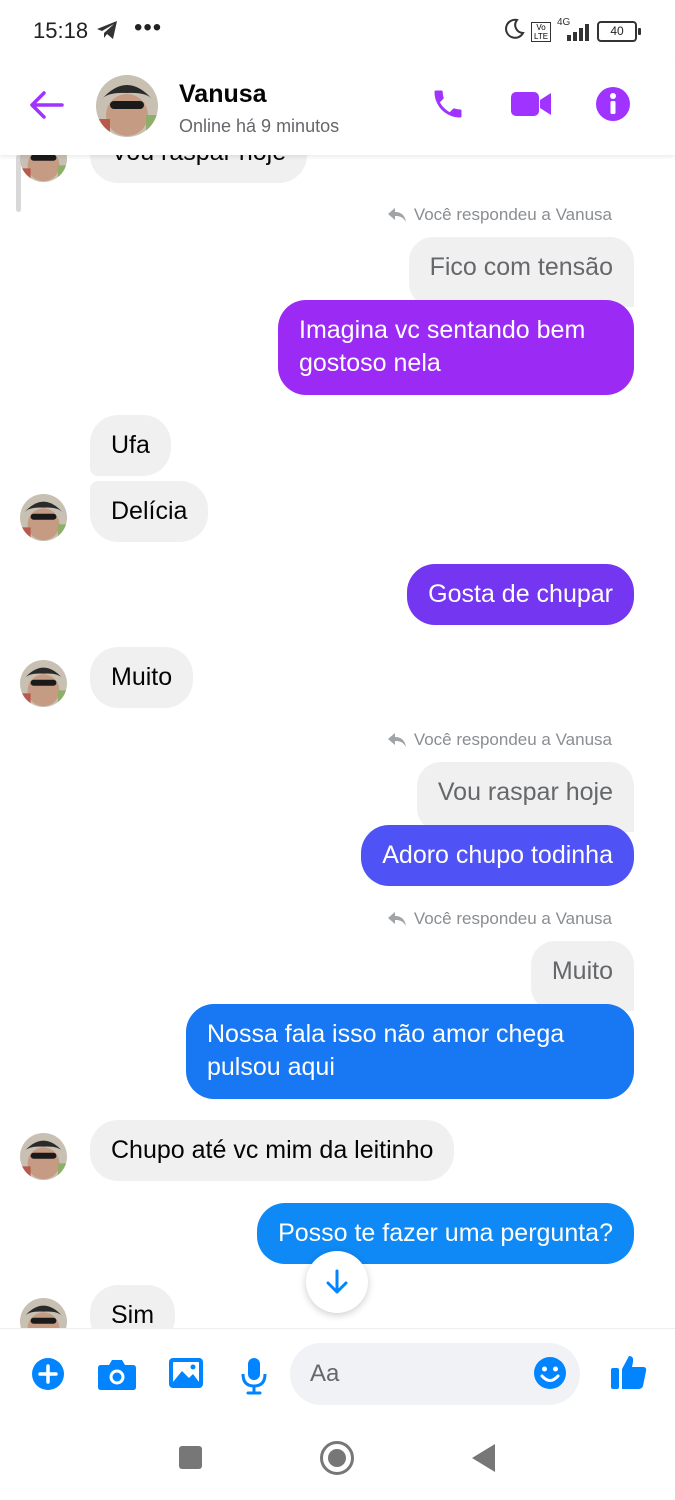 The height and width of the screenshot is (1500, 675). I want to click on back-arrow-icon, so click(46, 107).